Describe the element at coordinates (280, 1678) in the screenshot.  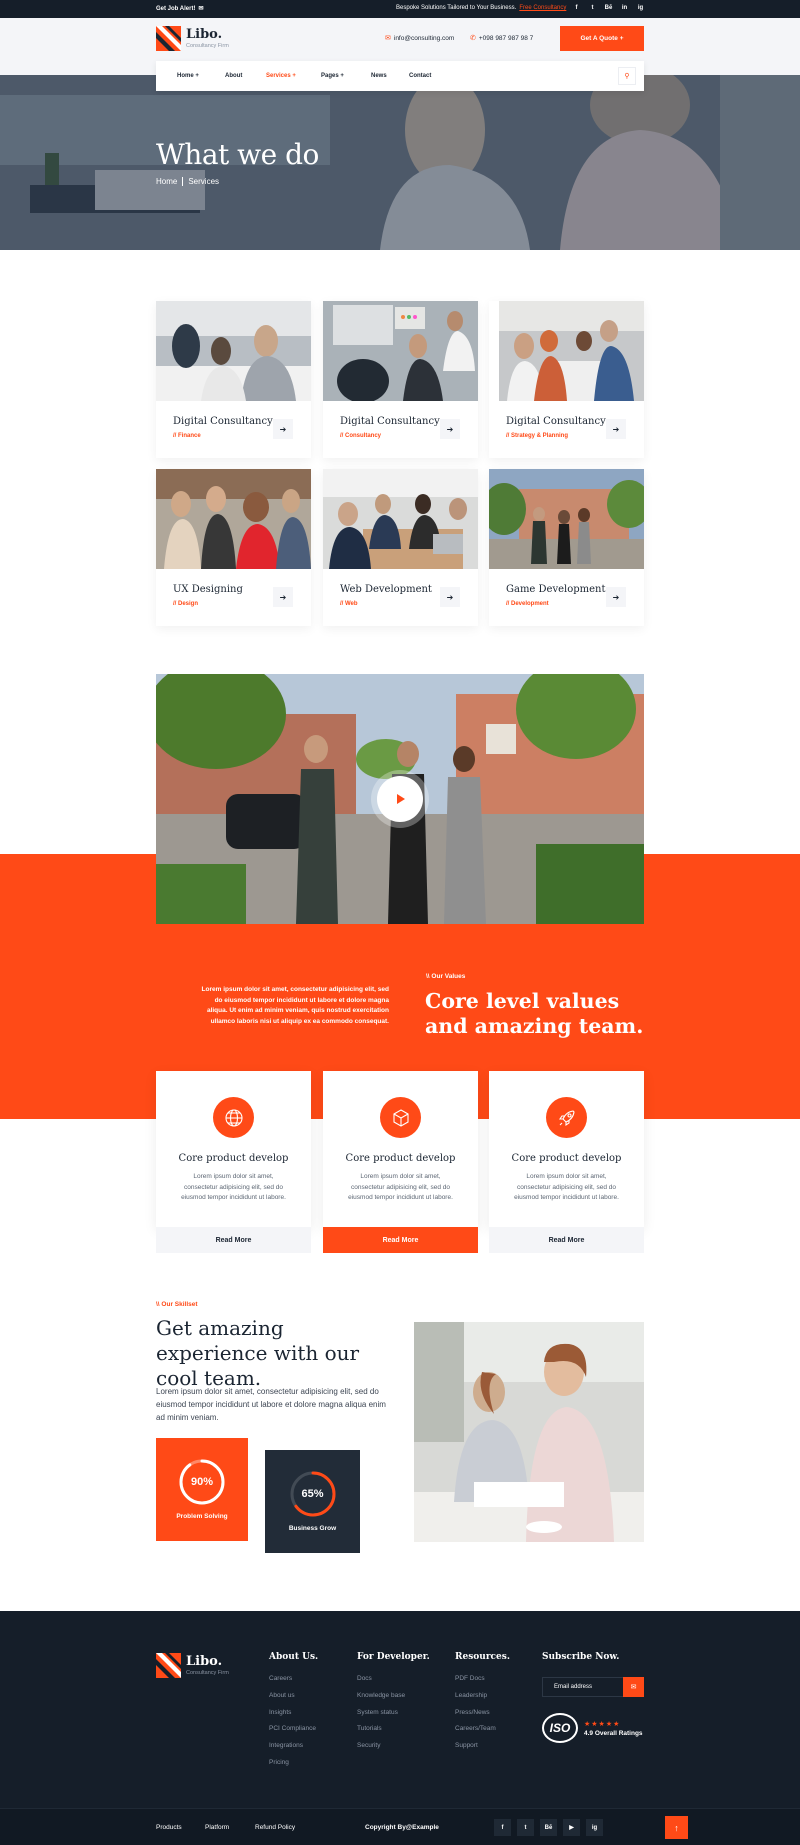
I see `footer-link: Careers` at that location.